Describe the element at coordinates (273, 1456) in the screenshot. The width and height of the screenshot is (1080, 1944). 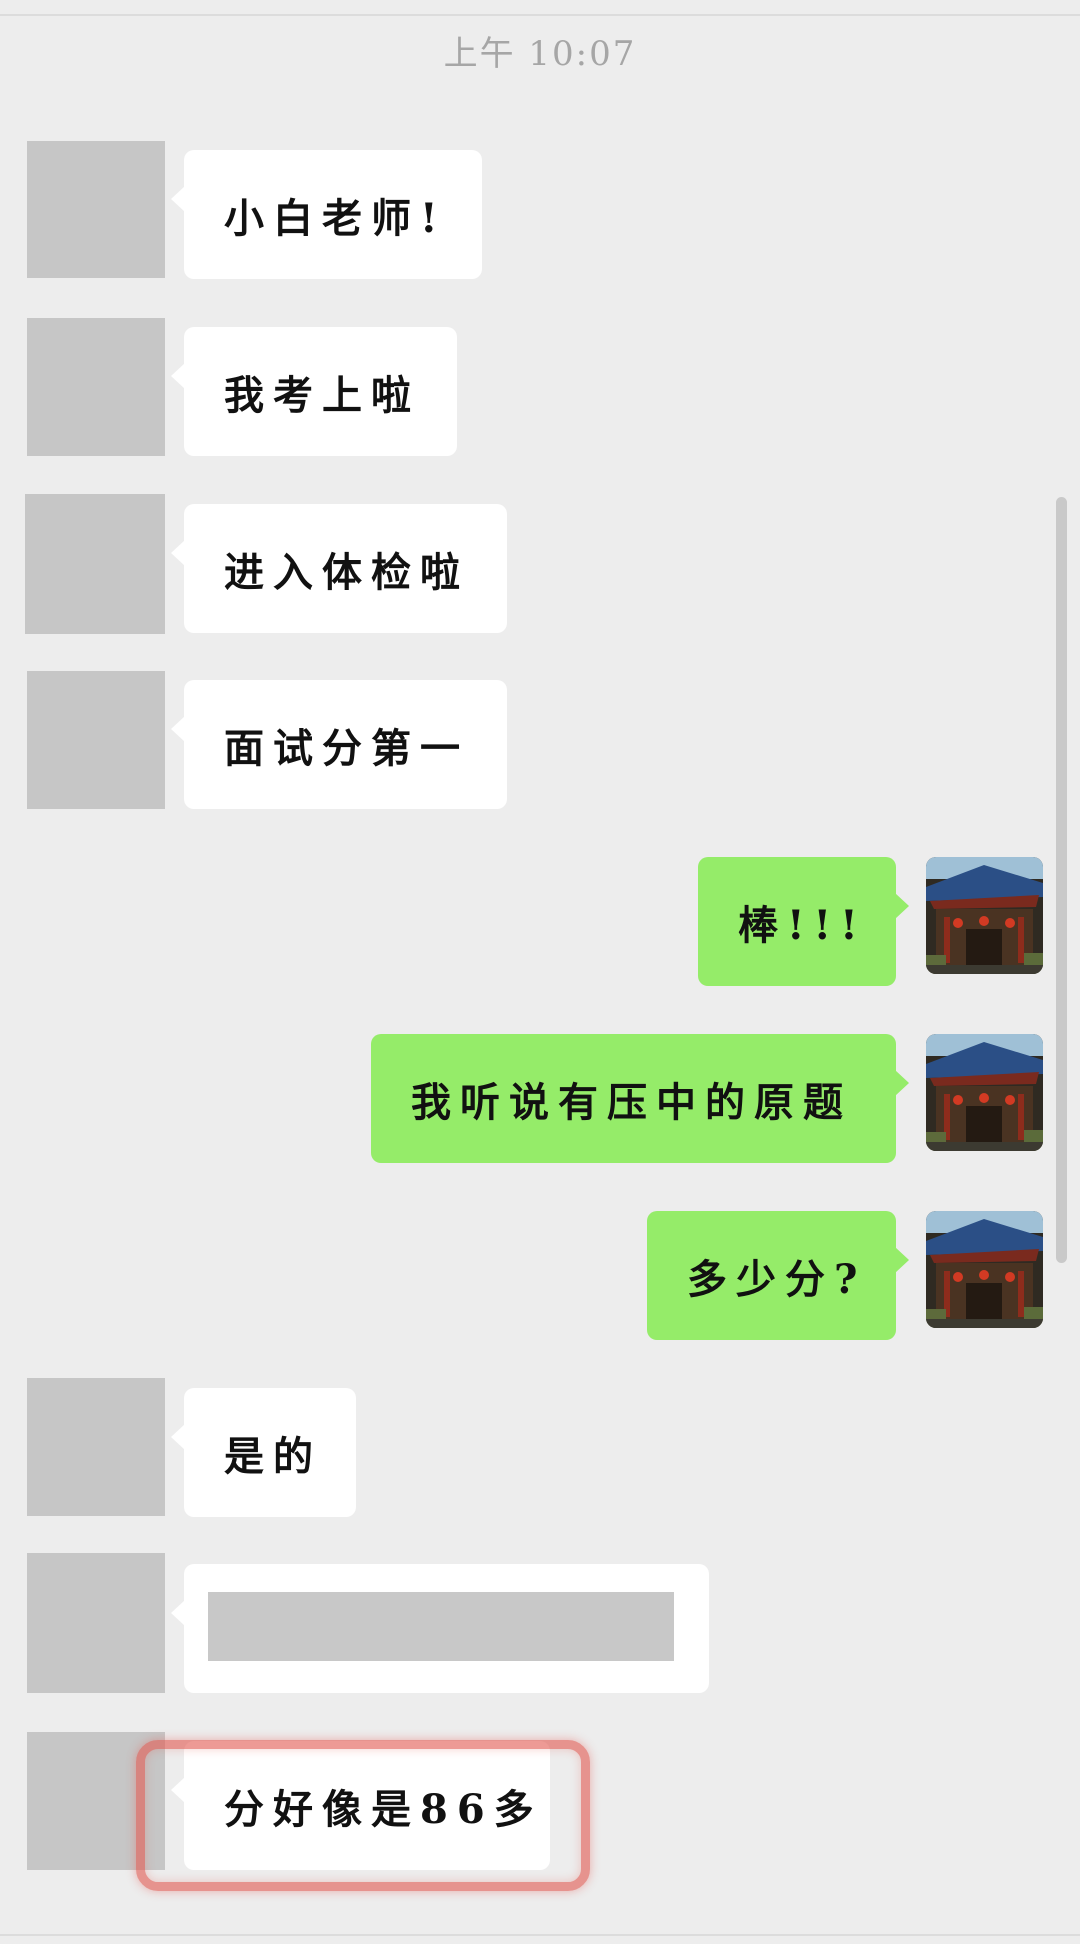
I see `message-text: 是的` at that location.